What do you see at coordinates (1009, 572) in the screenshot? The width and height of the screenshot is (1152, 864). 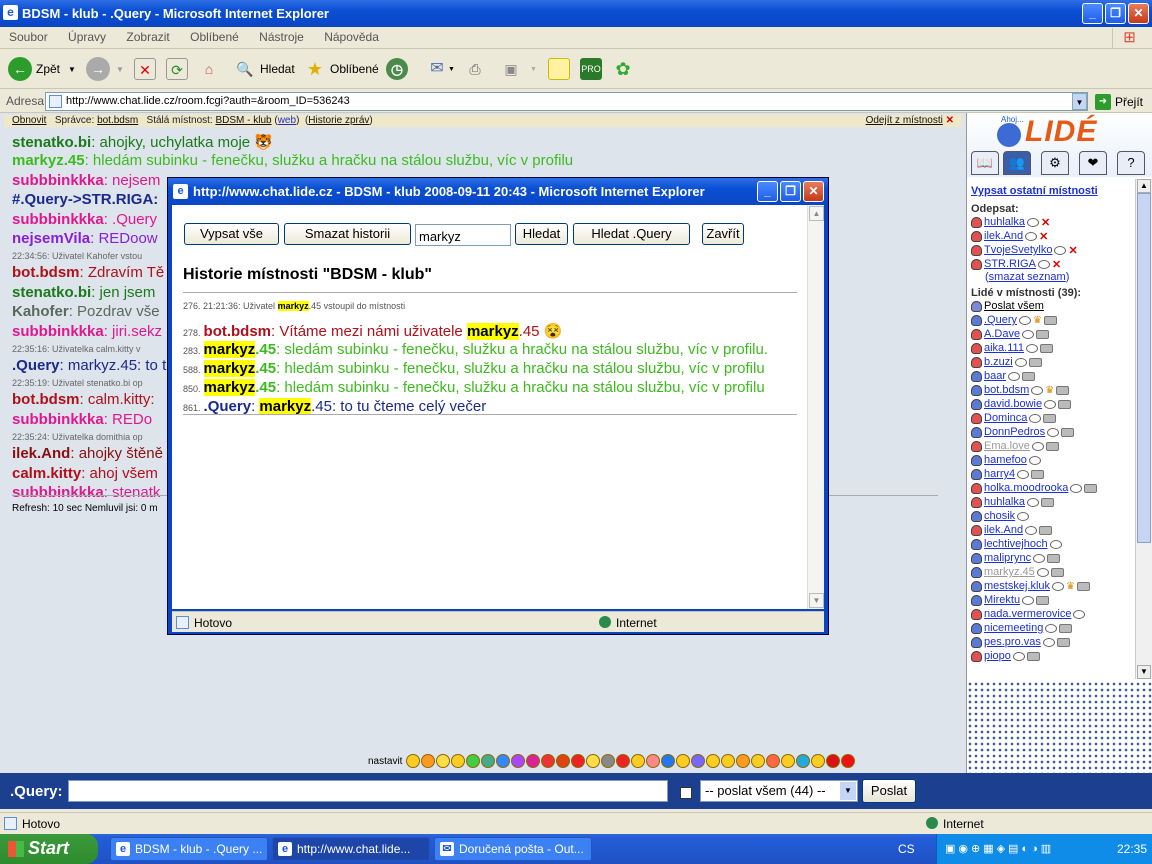 I see `person-link: markyz.45` at bounding box center [1009, 572].